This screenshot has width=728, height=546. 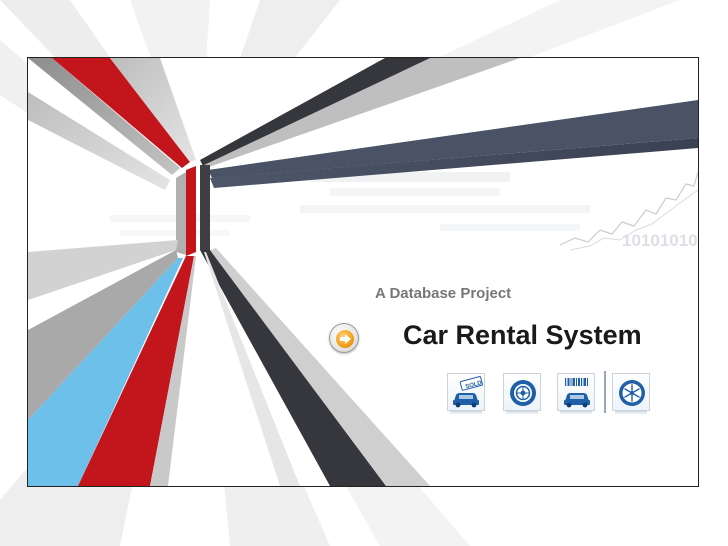 What do you see at coordinates (522, 335) in the screenshot?
I see `slide-title: Car Rental System` at bounding box center [522, 335].